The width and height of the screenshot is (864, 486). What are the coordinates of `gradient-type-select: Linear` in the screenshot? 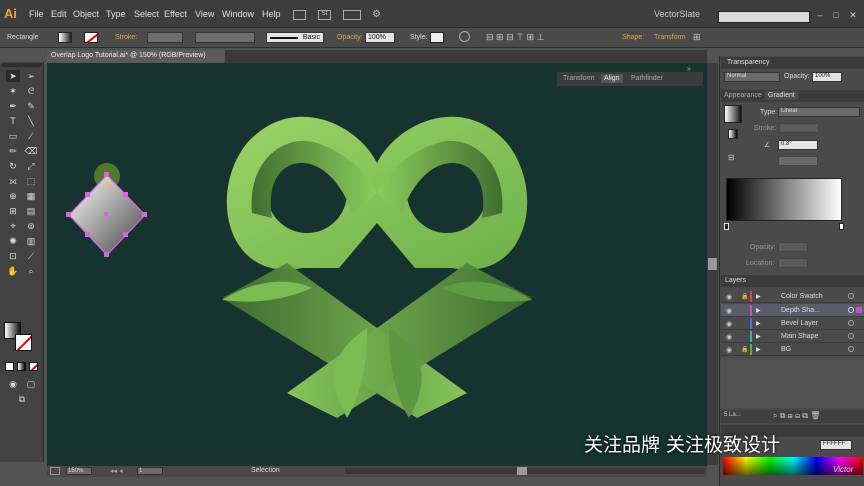 It's located at (819, 112).